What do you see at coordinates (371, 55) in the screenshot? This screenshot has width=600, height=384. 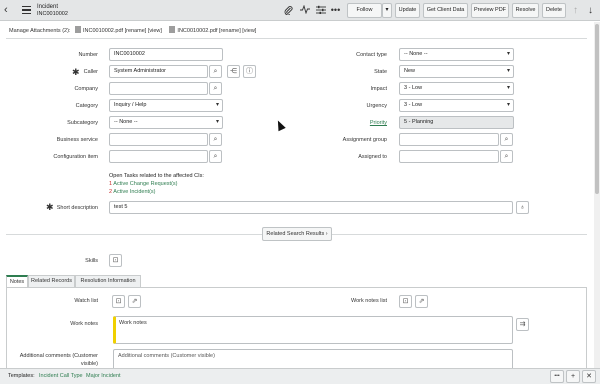 I see `contact-type-label: Contact type` at bounding box center [371, 55].